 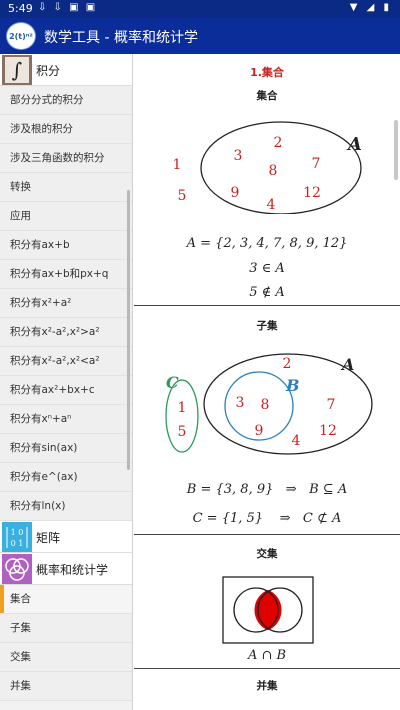 What do you see at coordinates (66, 274) in the screenshot?
I see `sidebar-item: 积分有ax+b和px+q` at bounding box center [66, 274].